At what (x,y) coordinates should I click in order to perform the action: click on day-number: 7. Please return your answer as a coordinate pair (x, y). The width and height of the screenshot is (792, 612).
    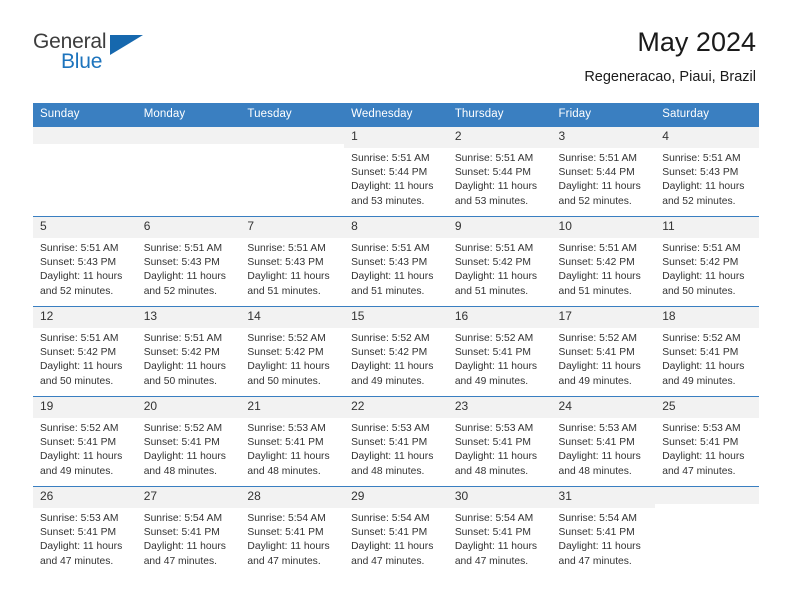
    Looking at the image, I should click on (292, 227).